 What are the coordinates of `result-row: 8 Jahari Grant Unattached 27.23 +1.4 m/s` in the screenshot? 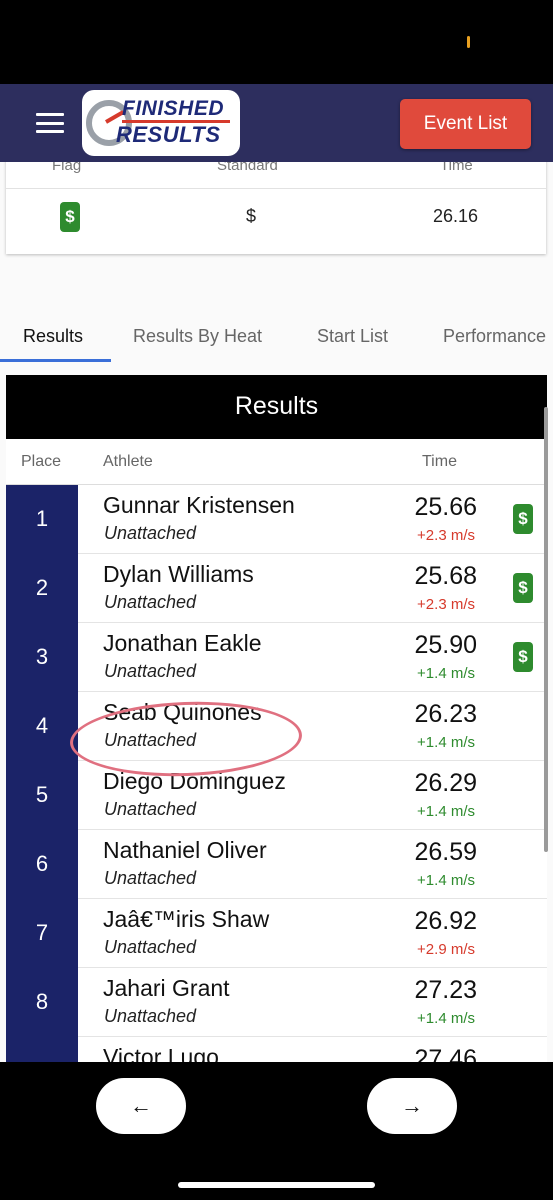 It's located at (276, 1002).